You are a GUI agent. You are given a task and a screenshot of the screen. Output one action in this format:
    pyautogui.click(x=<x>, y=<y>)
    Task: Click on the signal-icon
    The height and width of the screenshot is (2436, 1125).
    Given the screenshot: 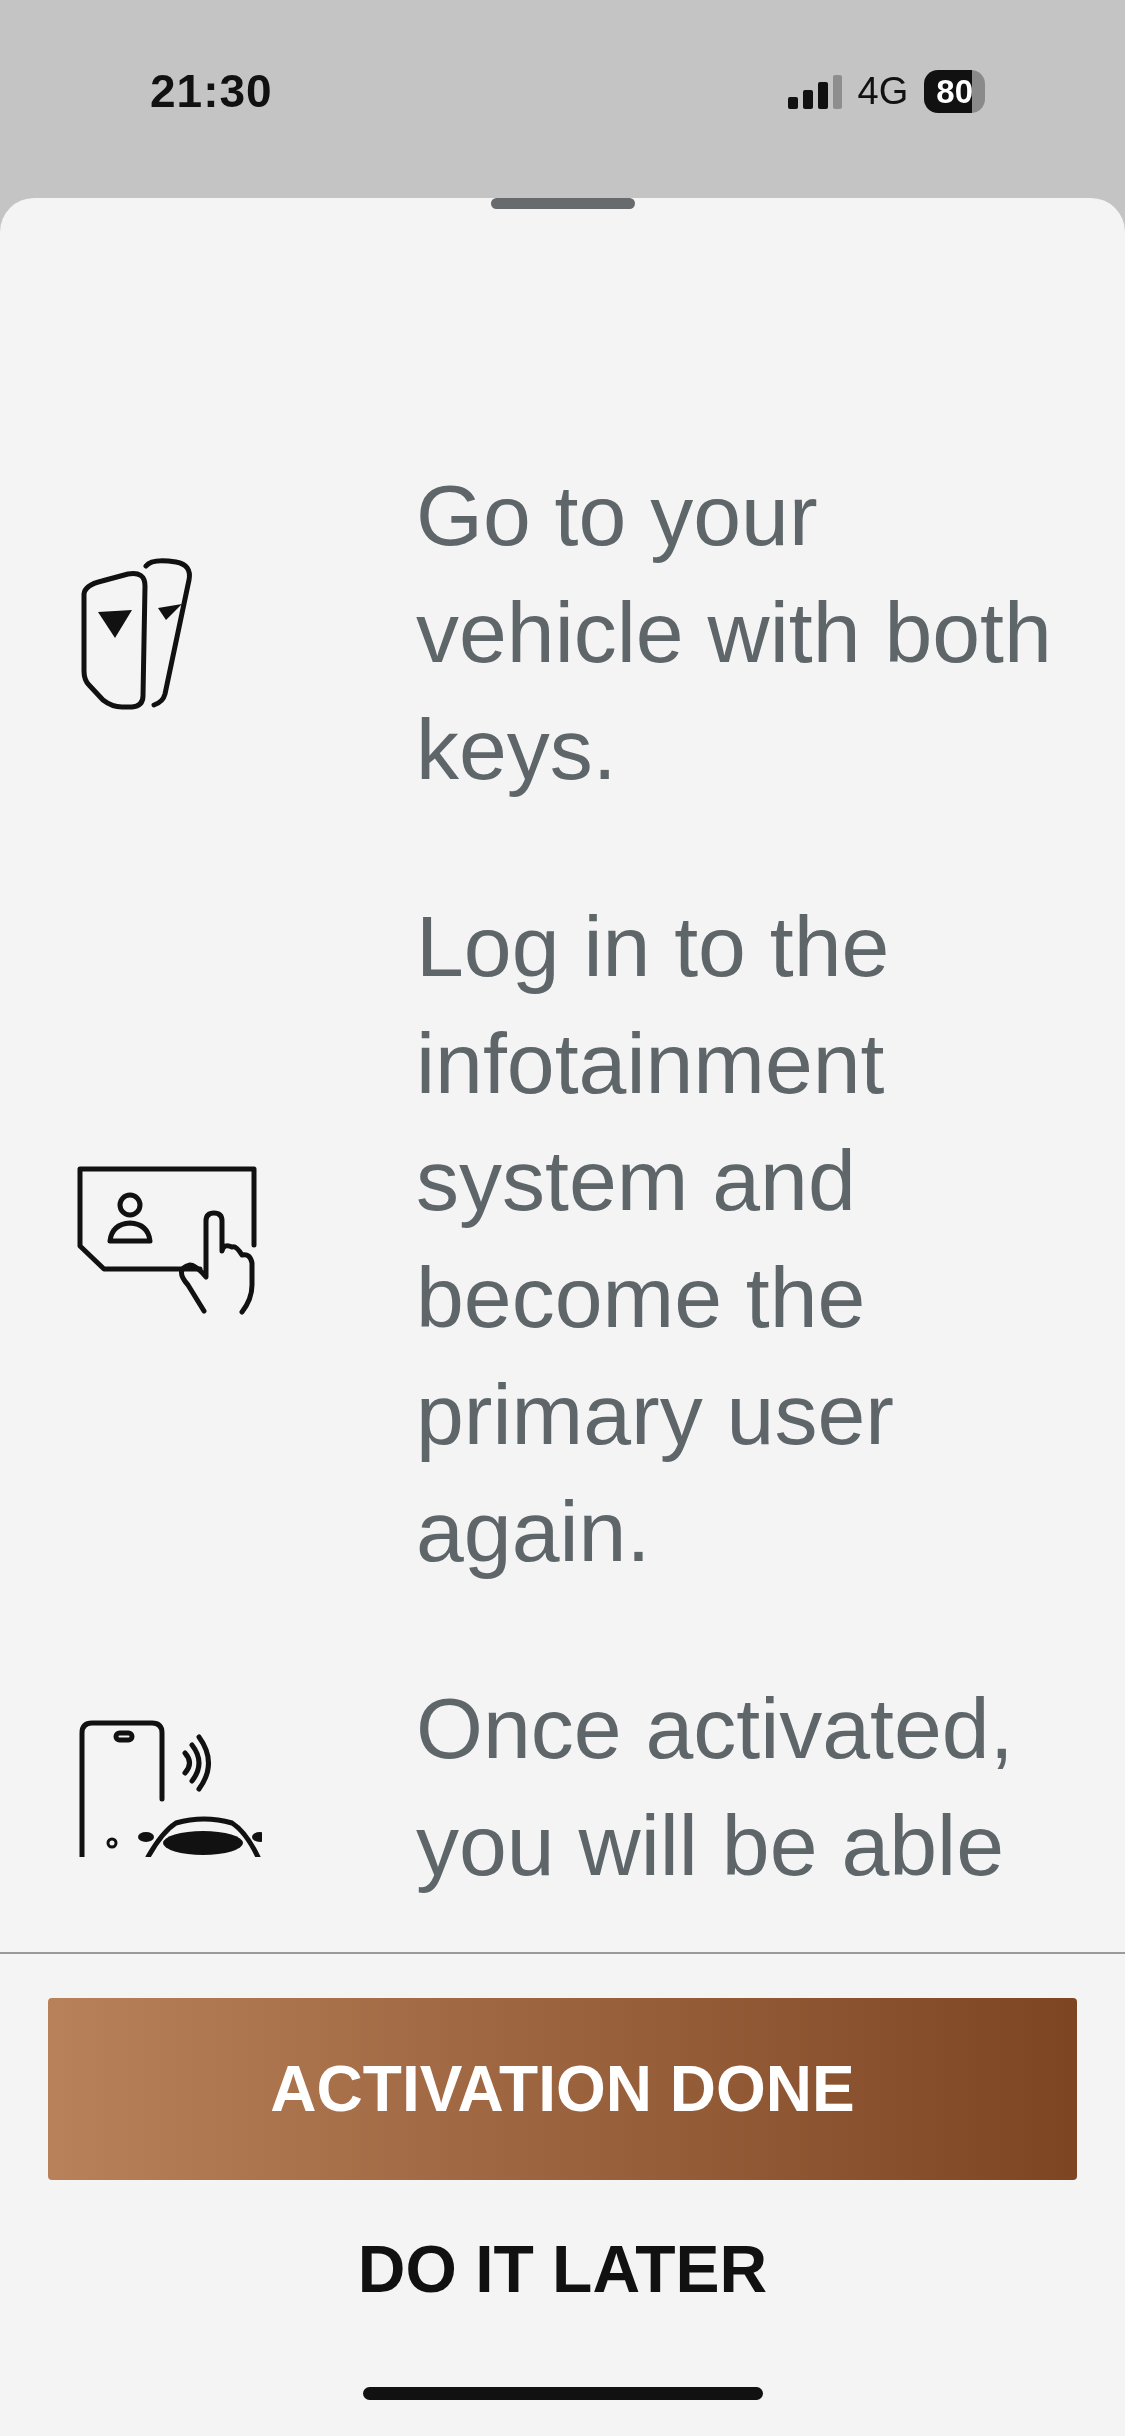 What is the action you would take?
    pyautogui.click(x=814, y=91)
    